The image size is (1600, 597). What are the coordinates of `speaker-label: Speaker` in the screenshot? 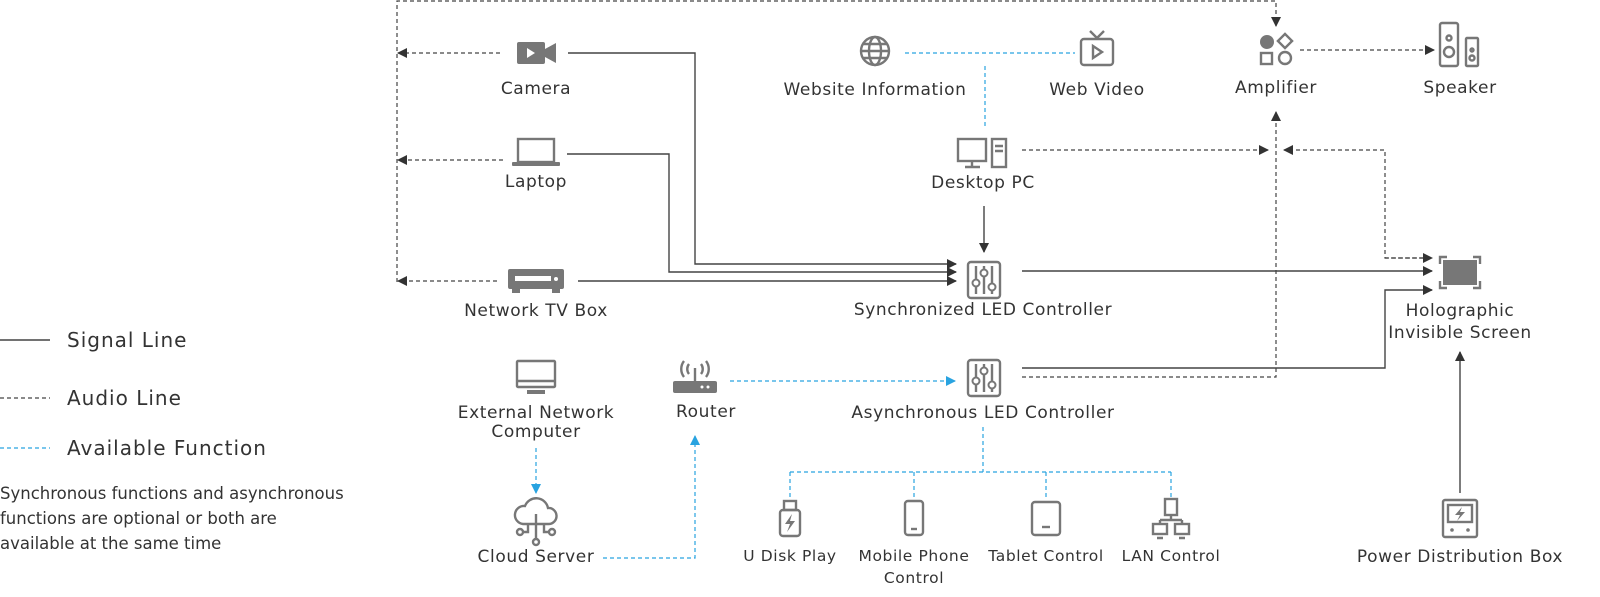 It's located at (1459, 88).